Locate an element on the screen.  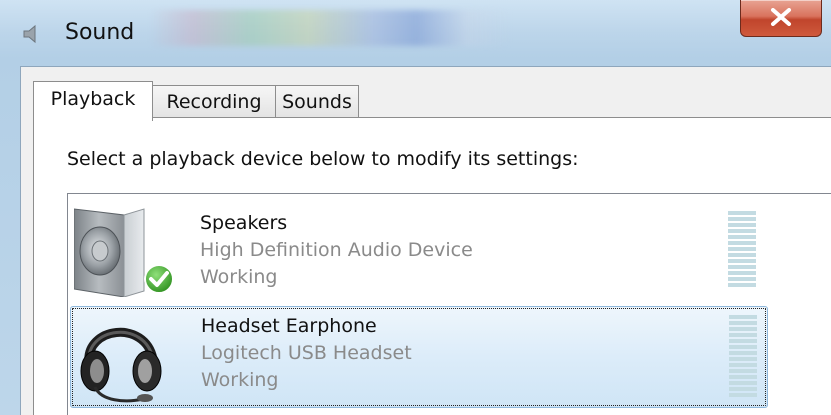
device-description-speakers: High Definition Audio Device is located at coordinates (336, 250).